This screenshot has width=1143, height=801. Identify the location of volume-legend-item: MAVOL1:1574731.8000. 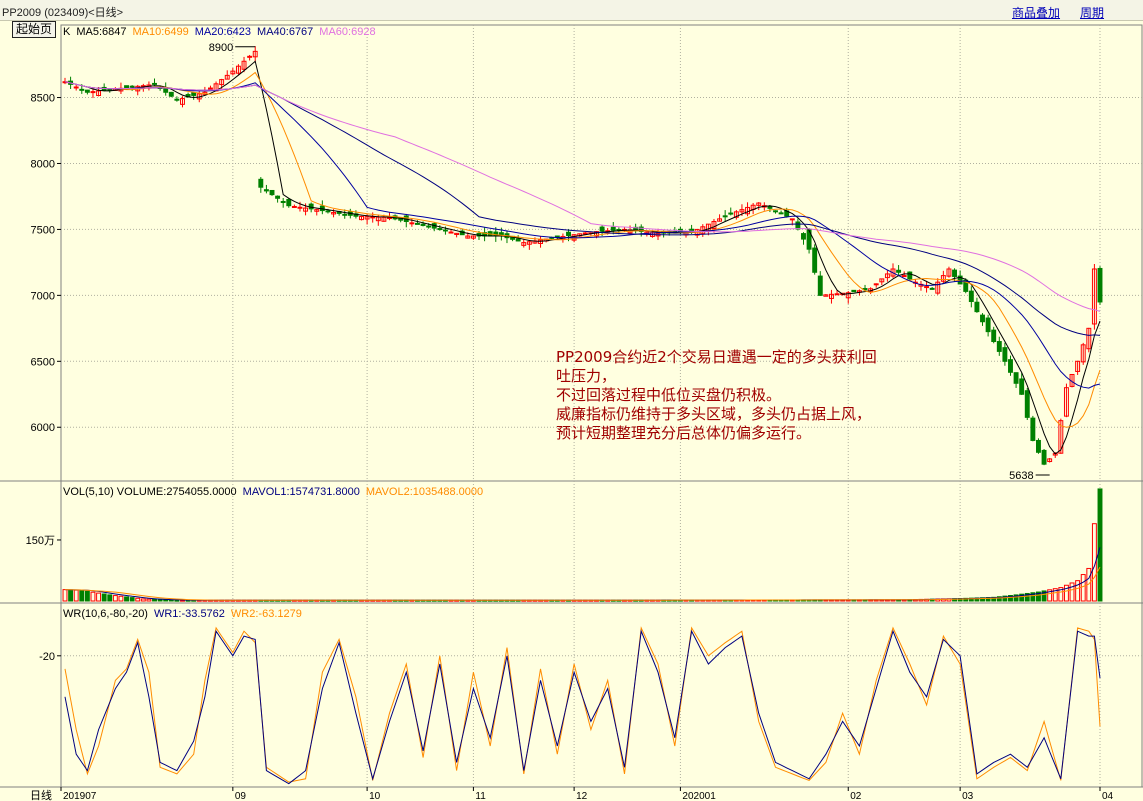
(301, 492).